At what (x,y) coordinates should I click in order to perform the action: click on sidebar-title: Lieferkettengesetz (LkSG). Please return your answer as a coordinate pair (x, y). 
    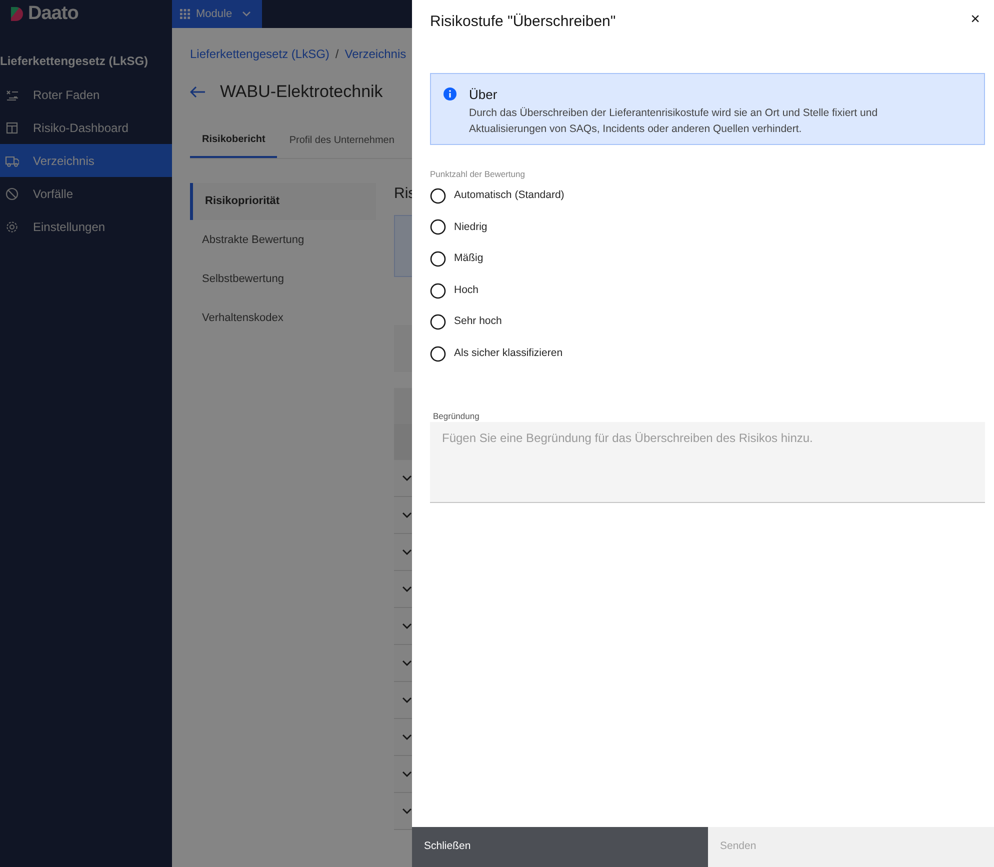
    Looking at the image, I should click on (75, 61).